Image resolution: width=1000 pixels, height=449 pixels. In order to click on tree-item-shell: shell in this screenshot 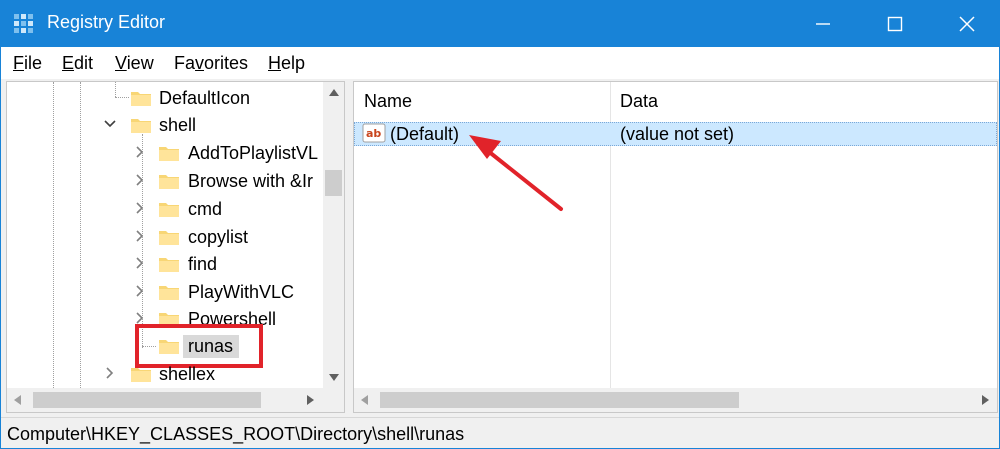, I will do `click(165, 125)`.